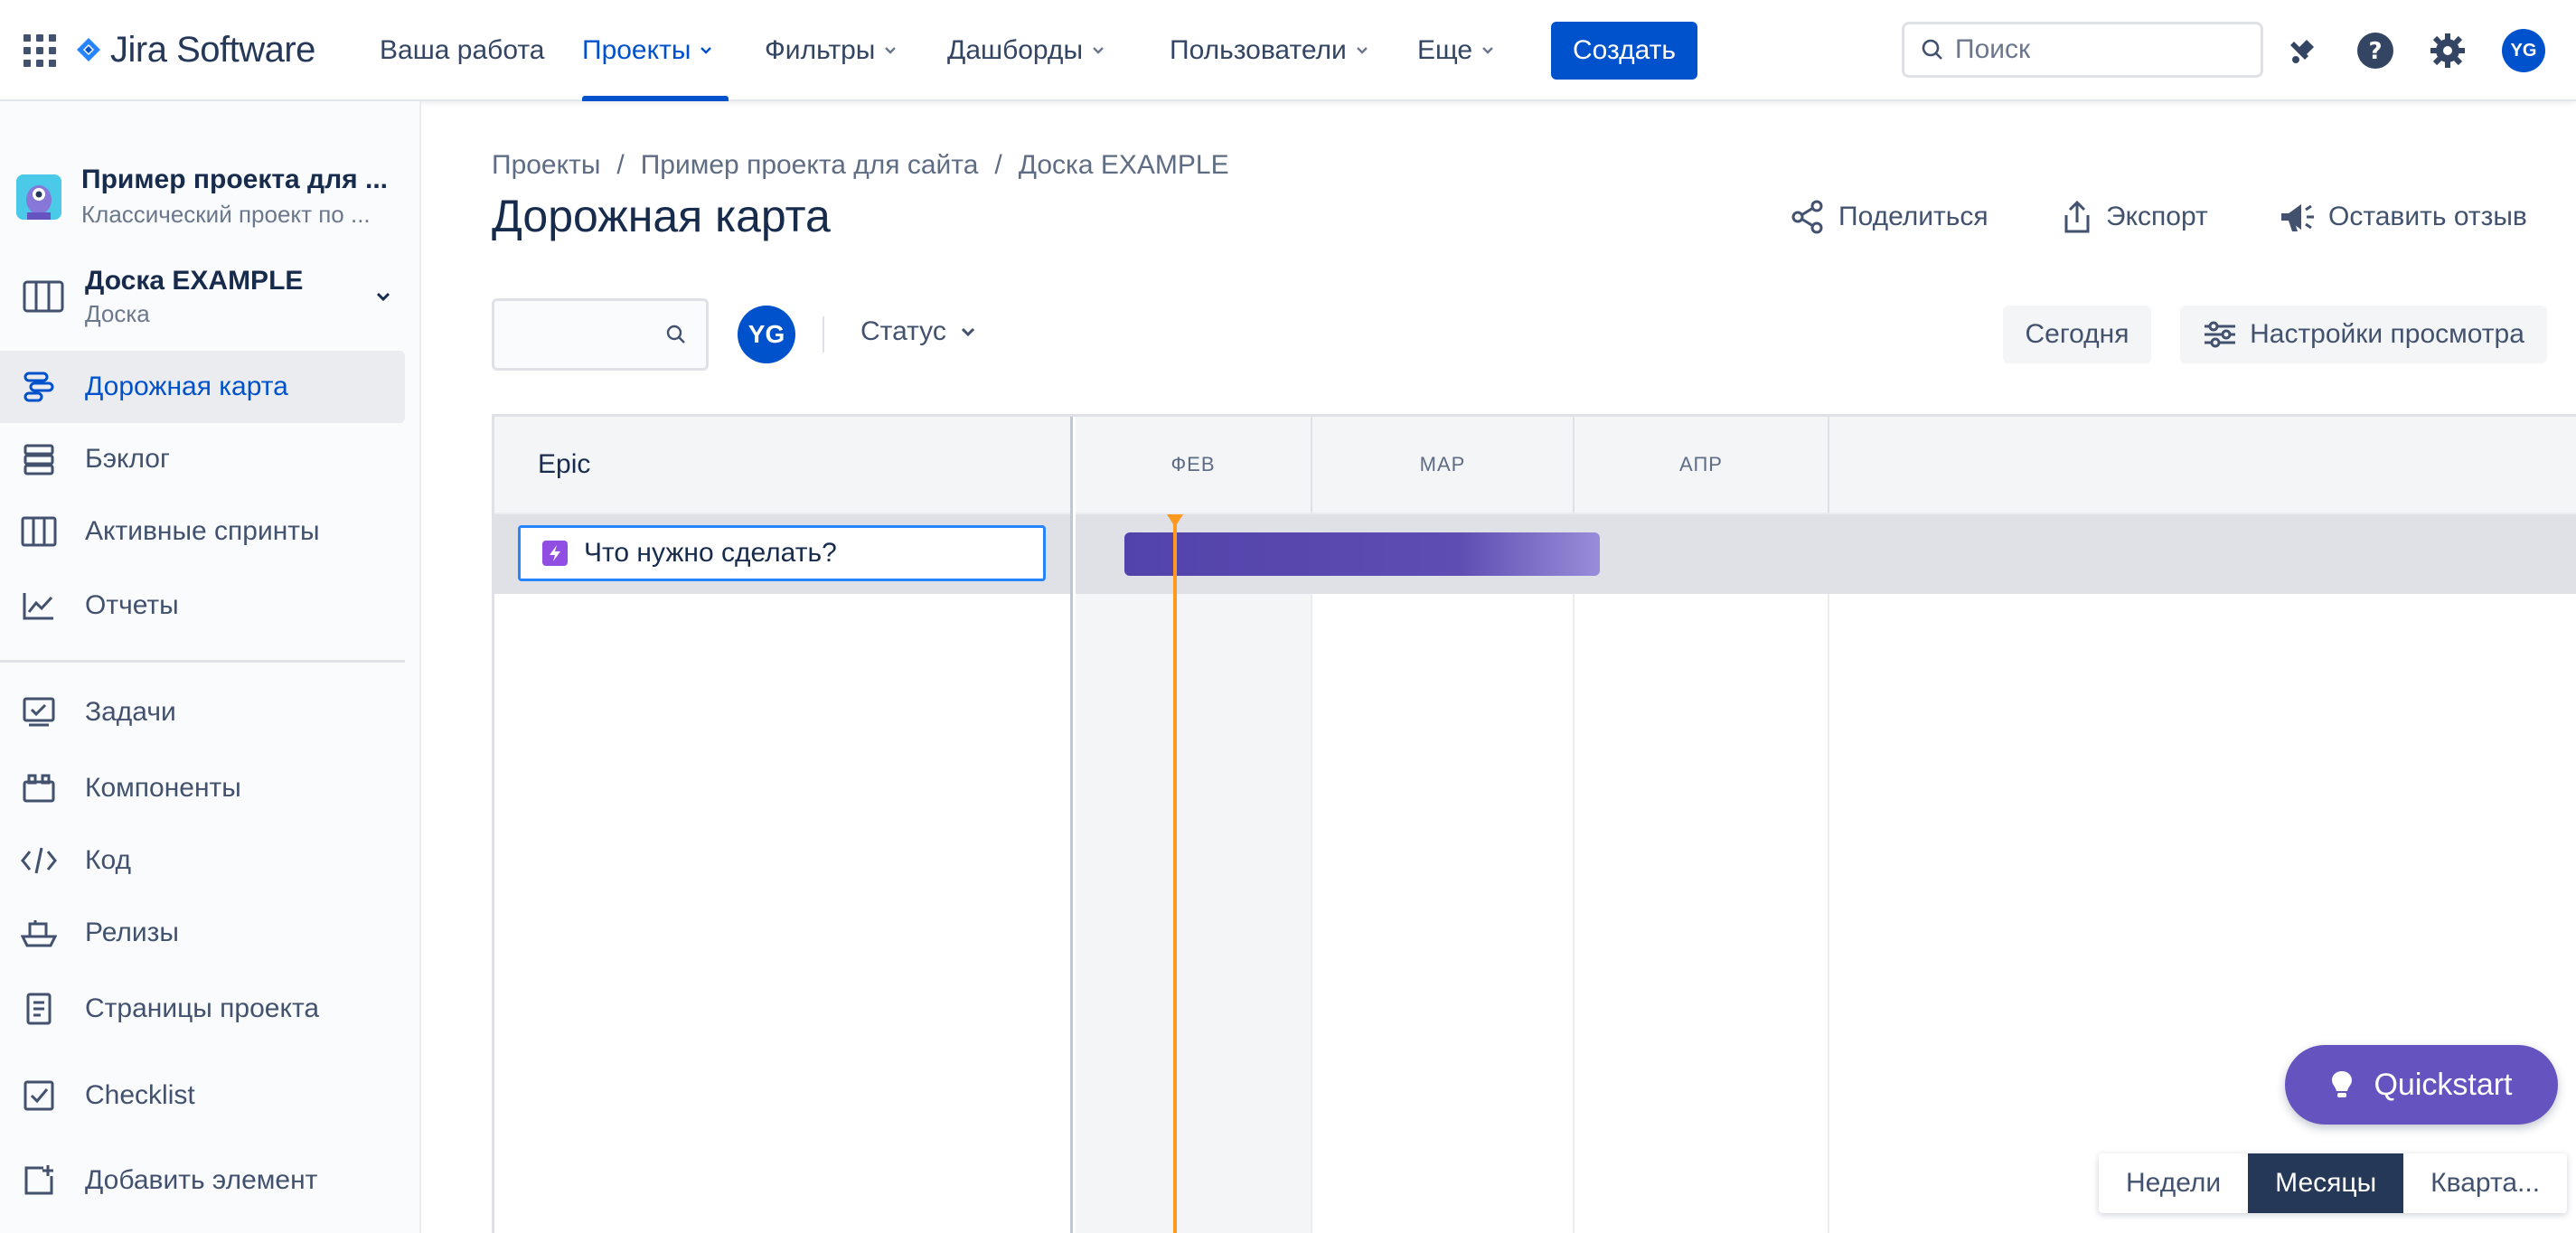 This screenshot has height=1233, width=2576. Describe the element at coordinates (810, 165) in the screenshot. I see `breadcrumb-project: Пример проекта для сайта` at that location.